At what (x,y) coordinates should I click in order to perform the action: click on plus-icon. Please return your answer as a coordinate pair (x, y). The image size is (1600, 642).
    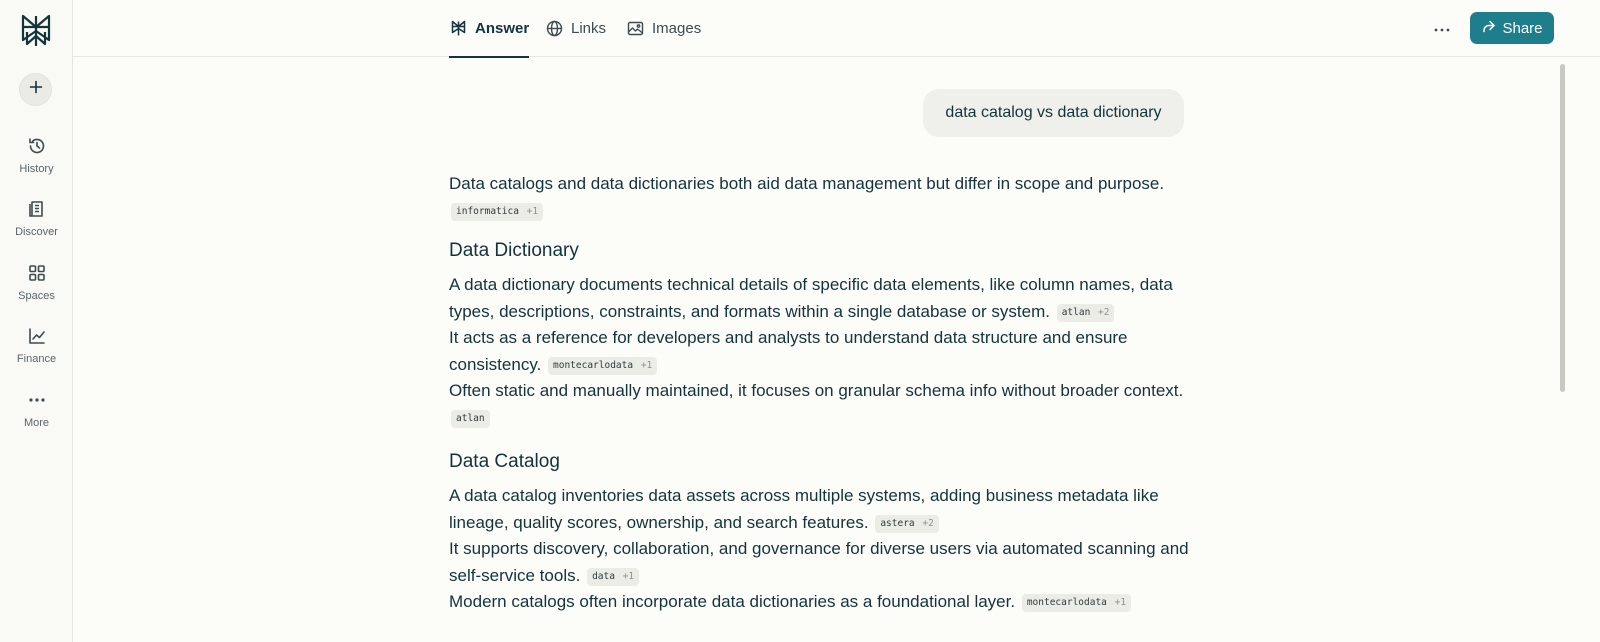
    Looking at the image, I should click on (36, 89).